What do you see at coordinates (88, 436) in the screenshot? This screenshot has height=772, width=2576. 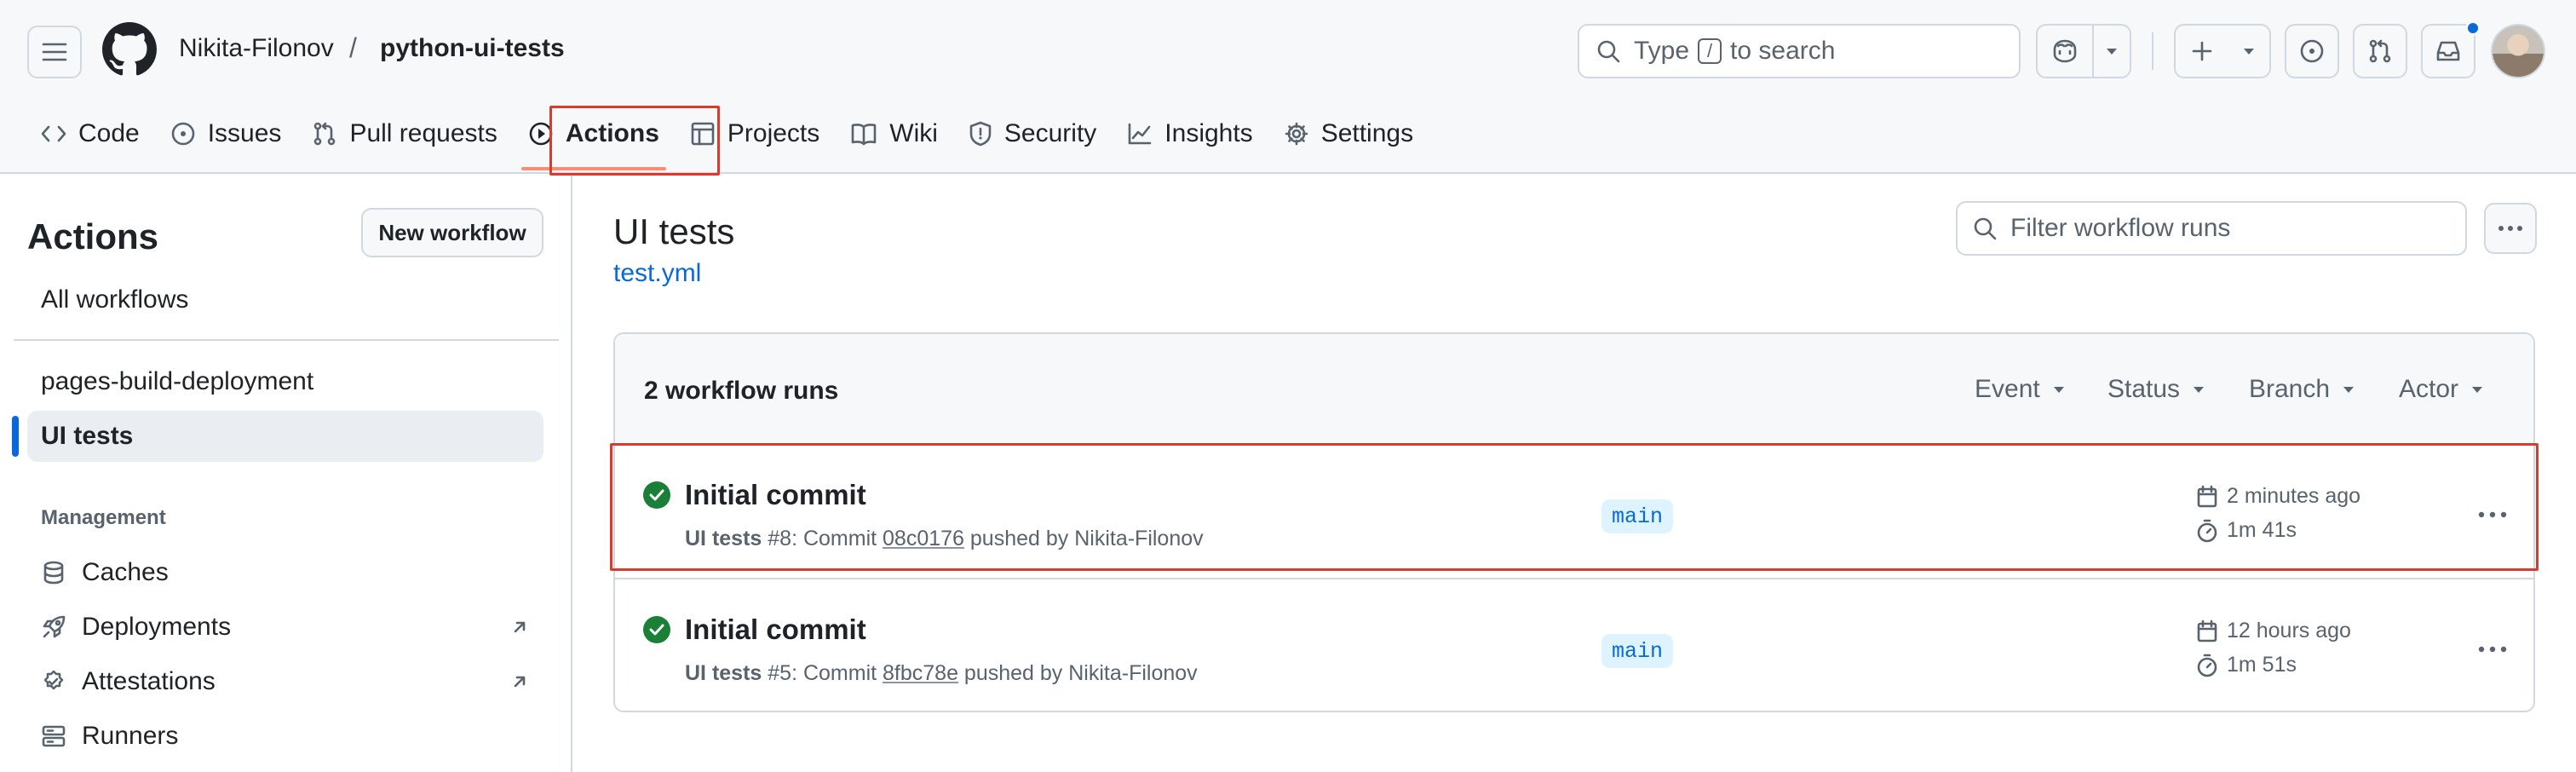 I see `sidebar-item-label: UI tests` at bounding box center [88, 436].